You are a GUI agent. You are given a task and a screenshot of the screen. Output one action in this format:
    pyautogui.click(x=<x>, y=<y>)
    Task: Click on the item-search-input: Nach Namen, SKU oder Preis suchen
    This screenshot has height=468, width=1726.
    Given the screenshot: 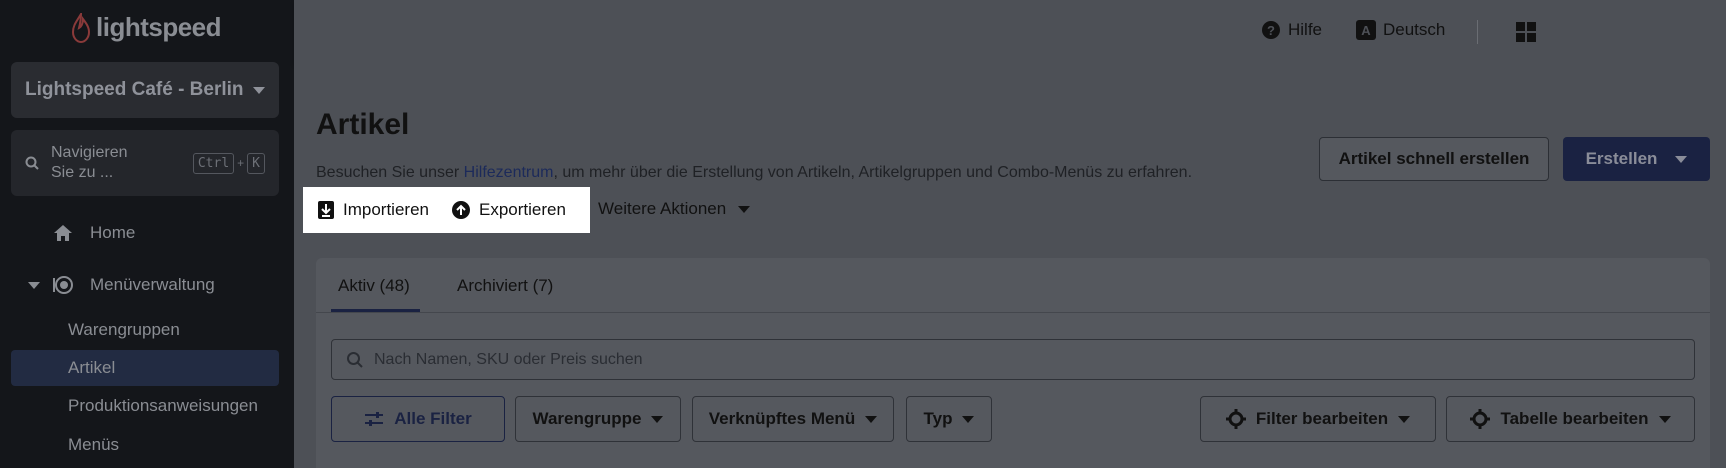 What is the action you would take?
    pyautogui.click(x=1013, y=359)
    